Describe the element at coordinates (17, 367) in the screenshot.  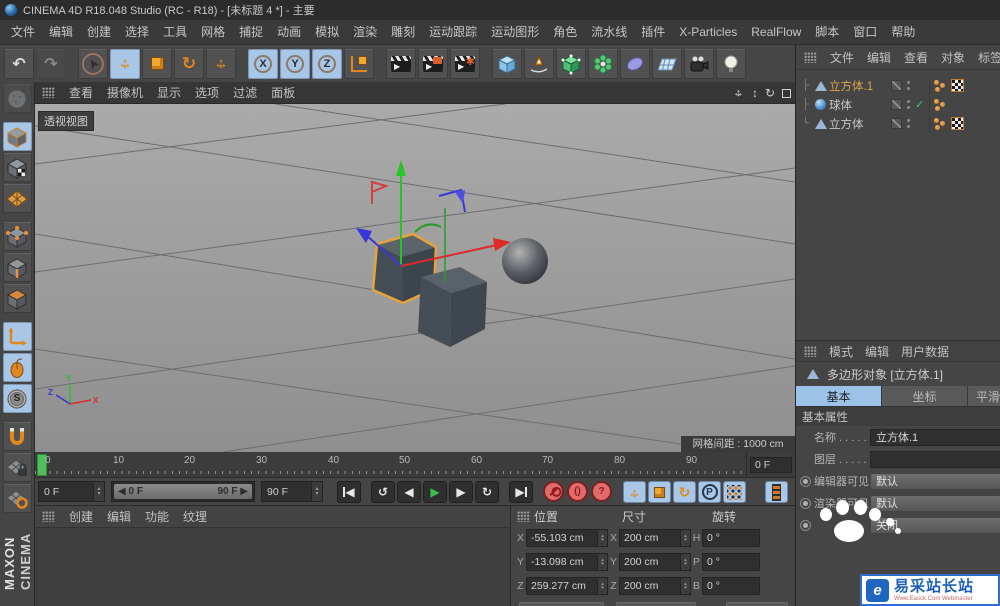
I see `viewport-solo-button` at that location.